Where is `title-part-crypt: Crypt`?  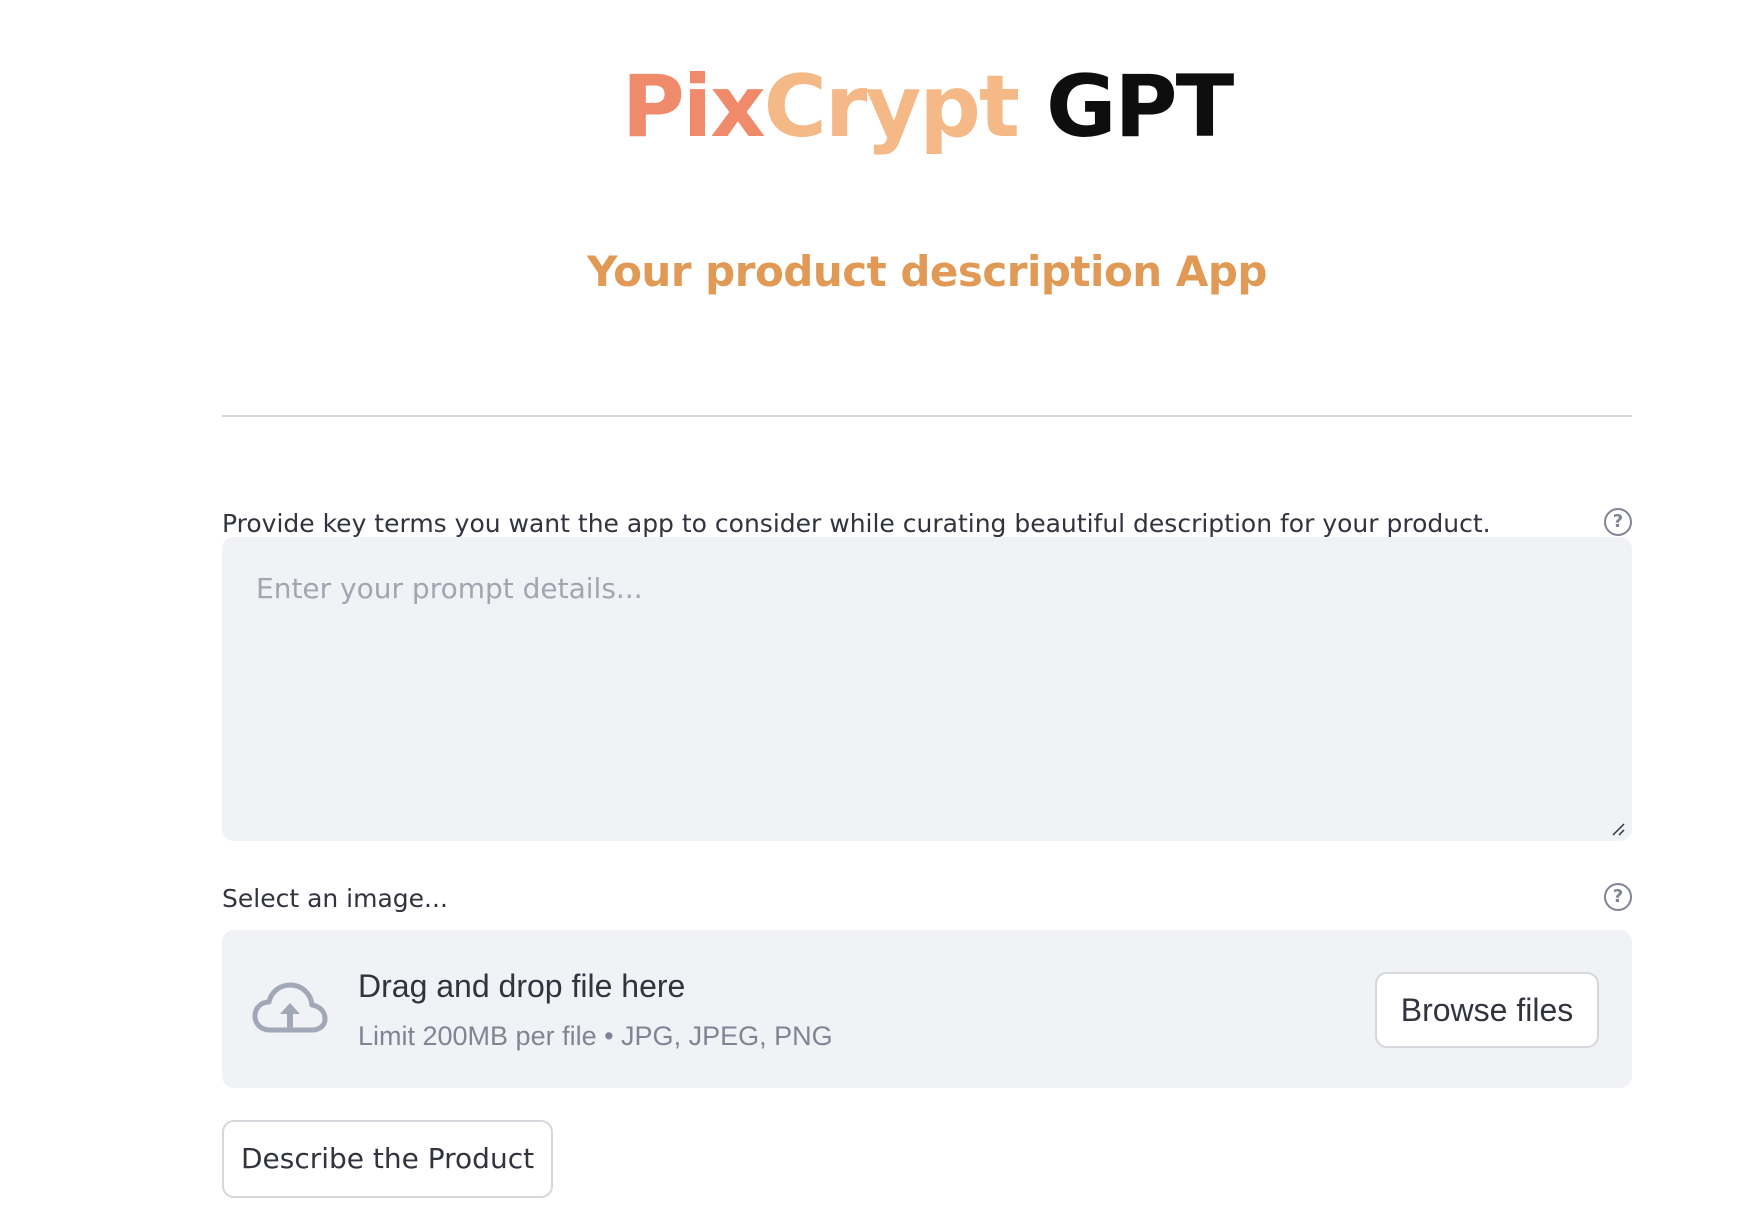
title-part-crypt: Crypt is located at coordinates (891, 107).